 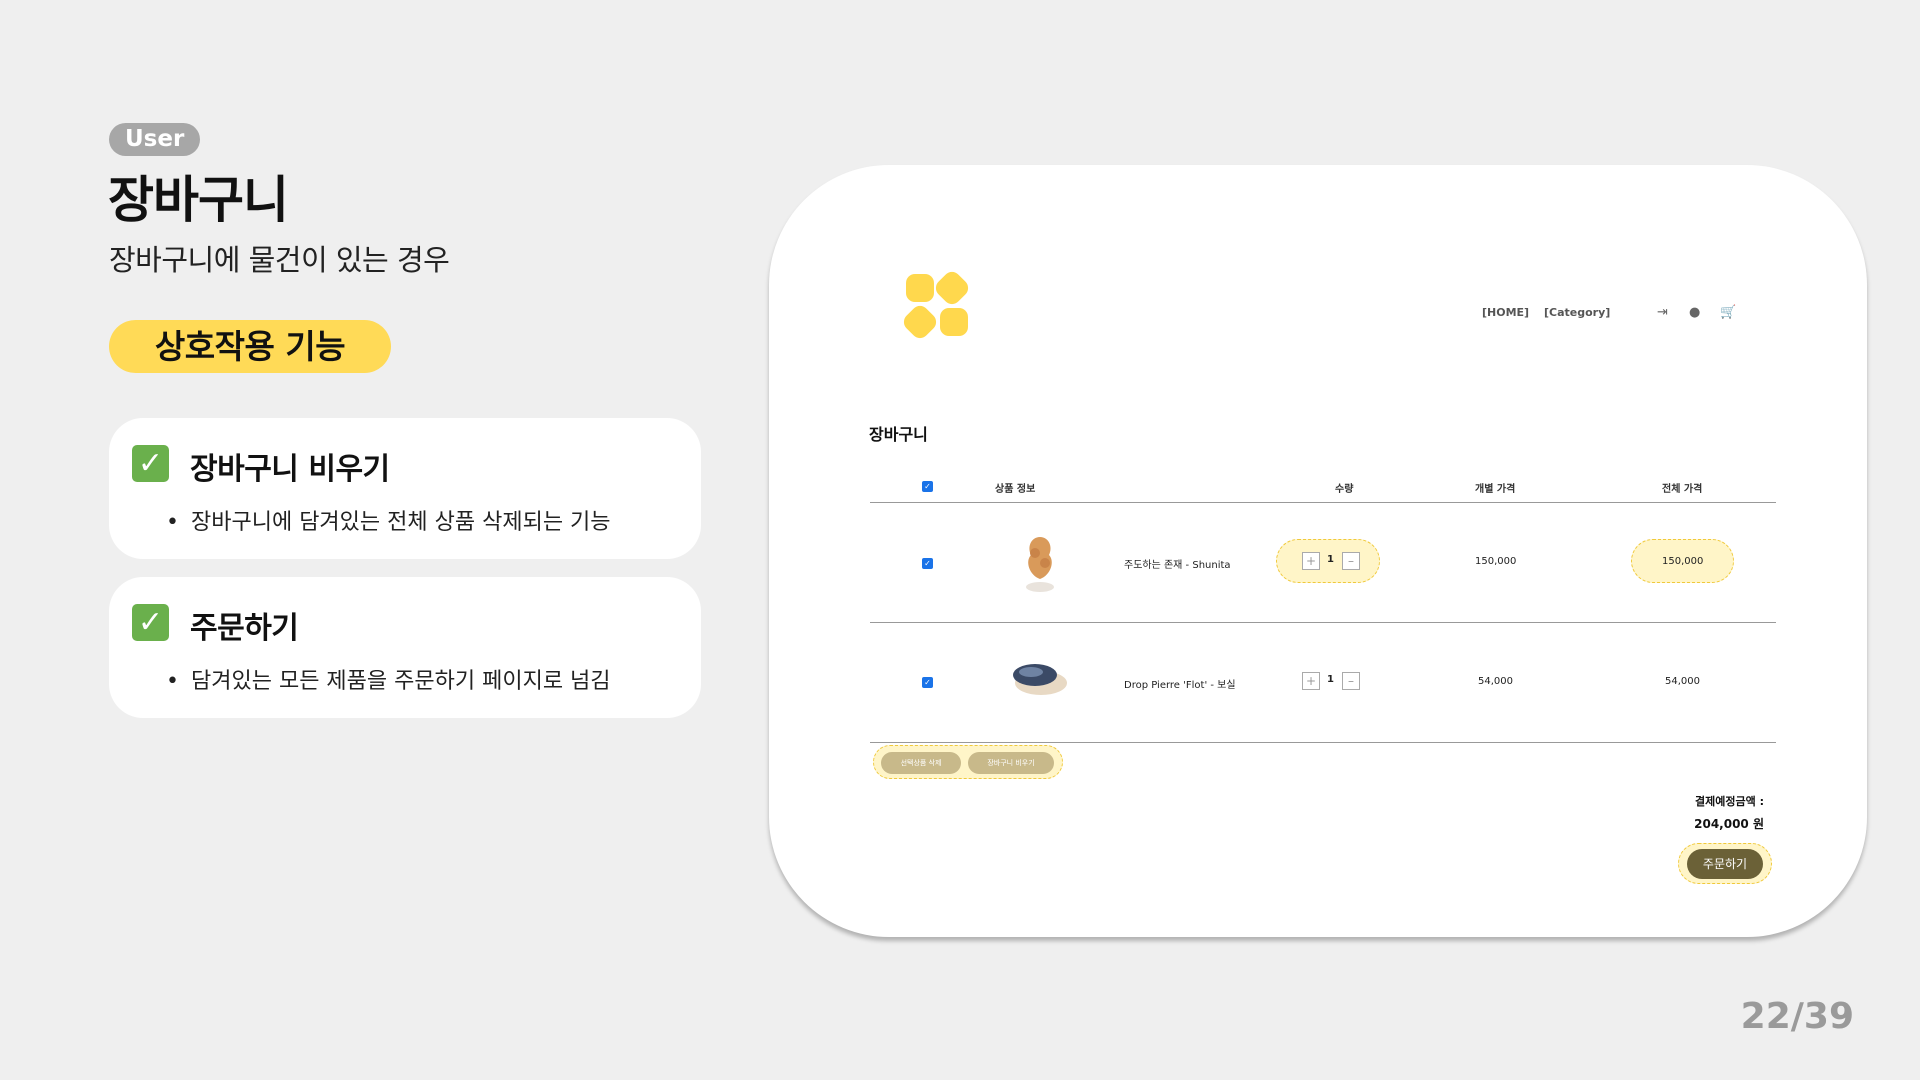 I want to click on page-subtitle: 장바구니에 물건이 있는 경우, so click(x=279, y=260).